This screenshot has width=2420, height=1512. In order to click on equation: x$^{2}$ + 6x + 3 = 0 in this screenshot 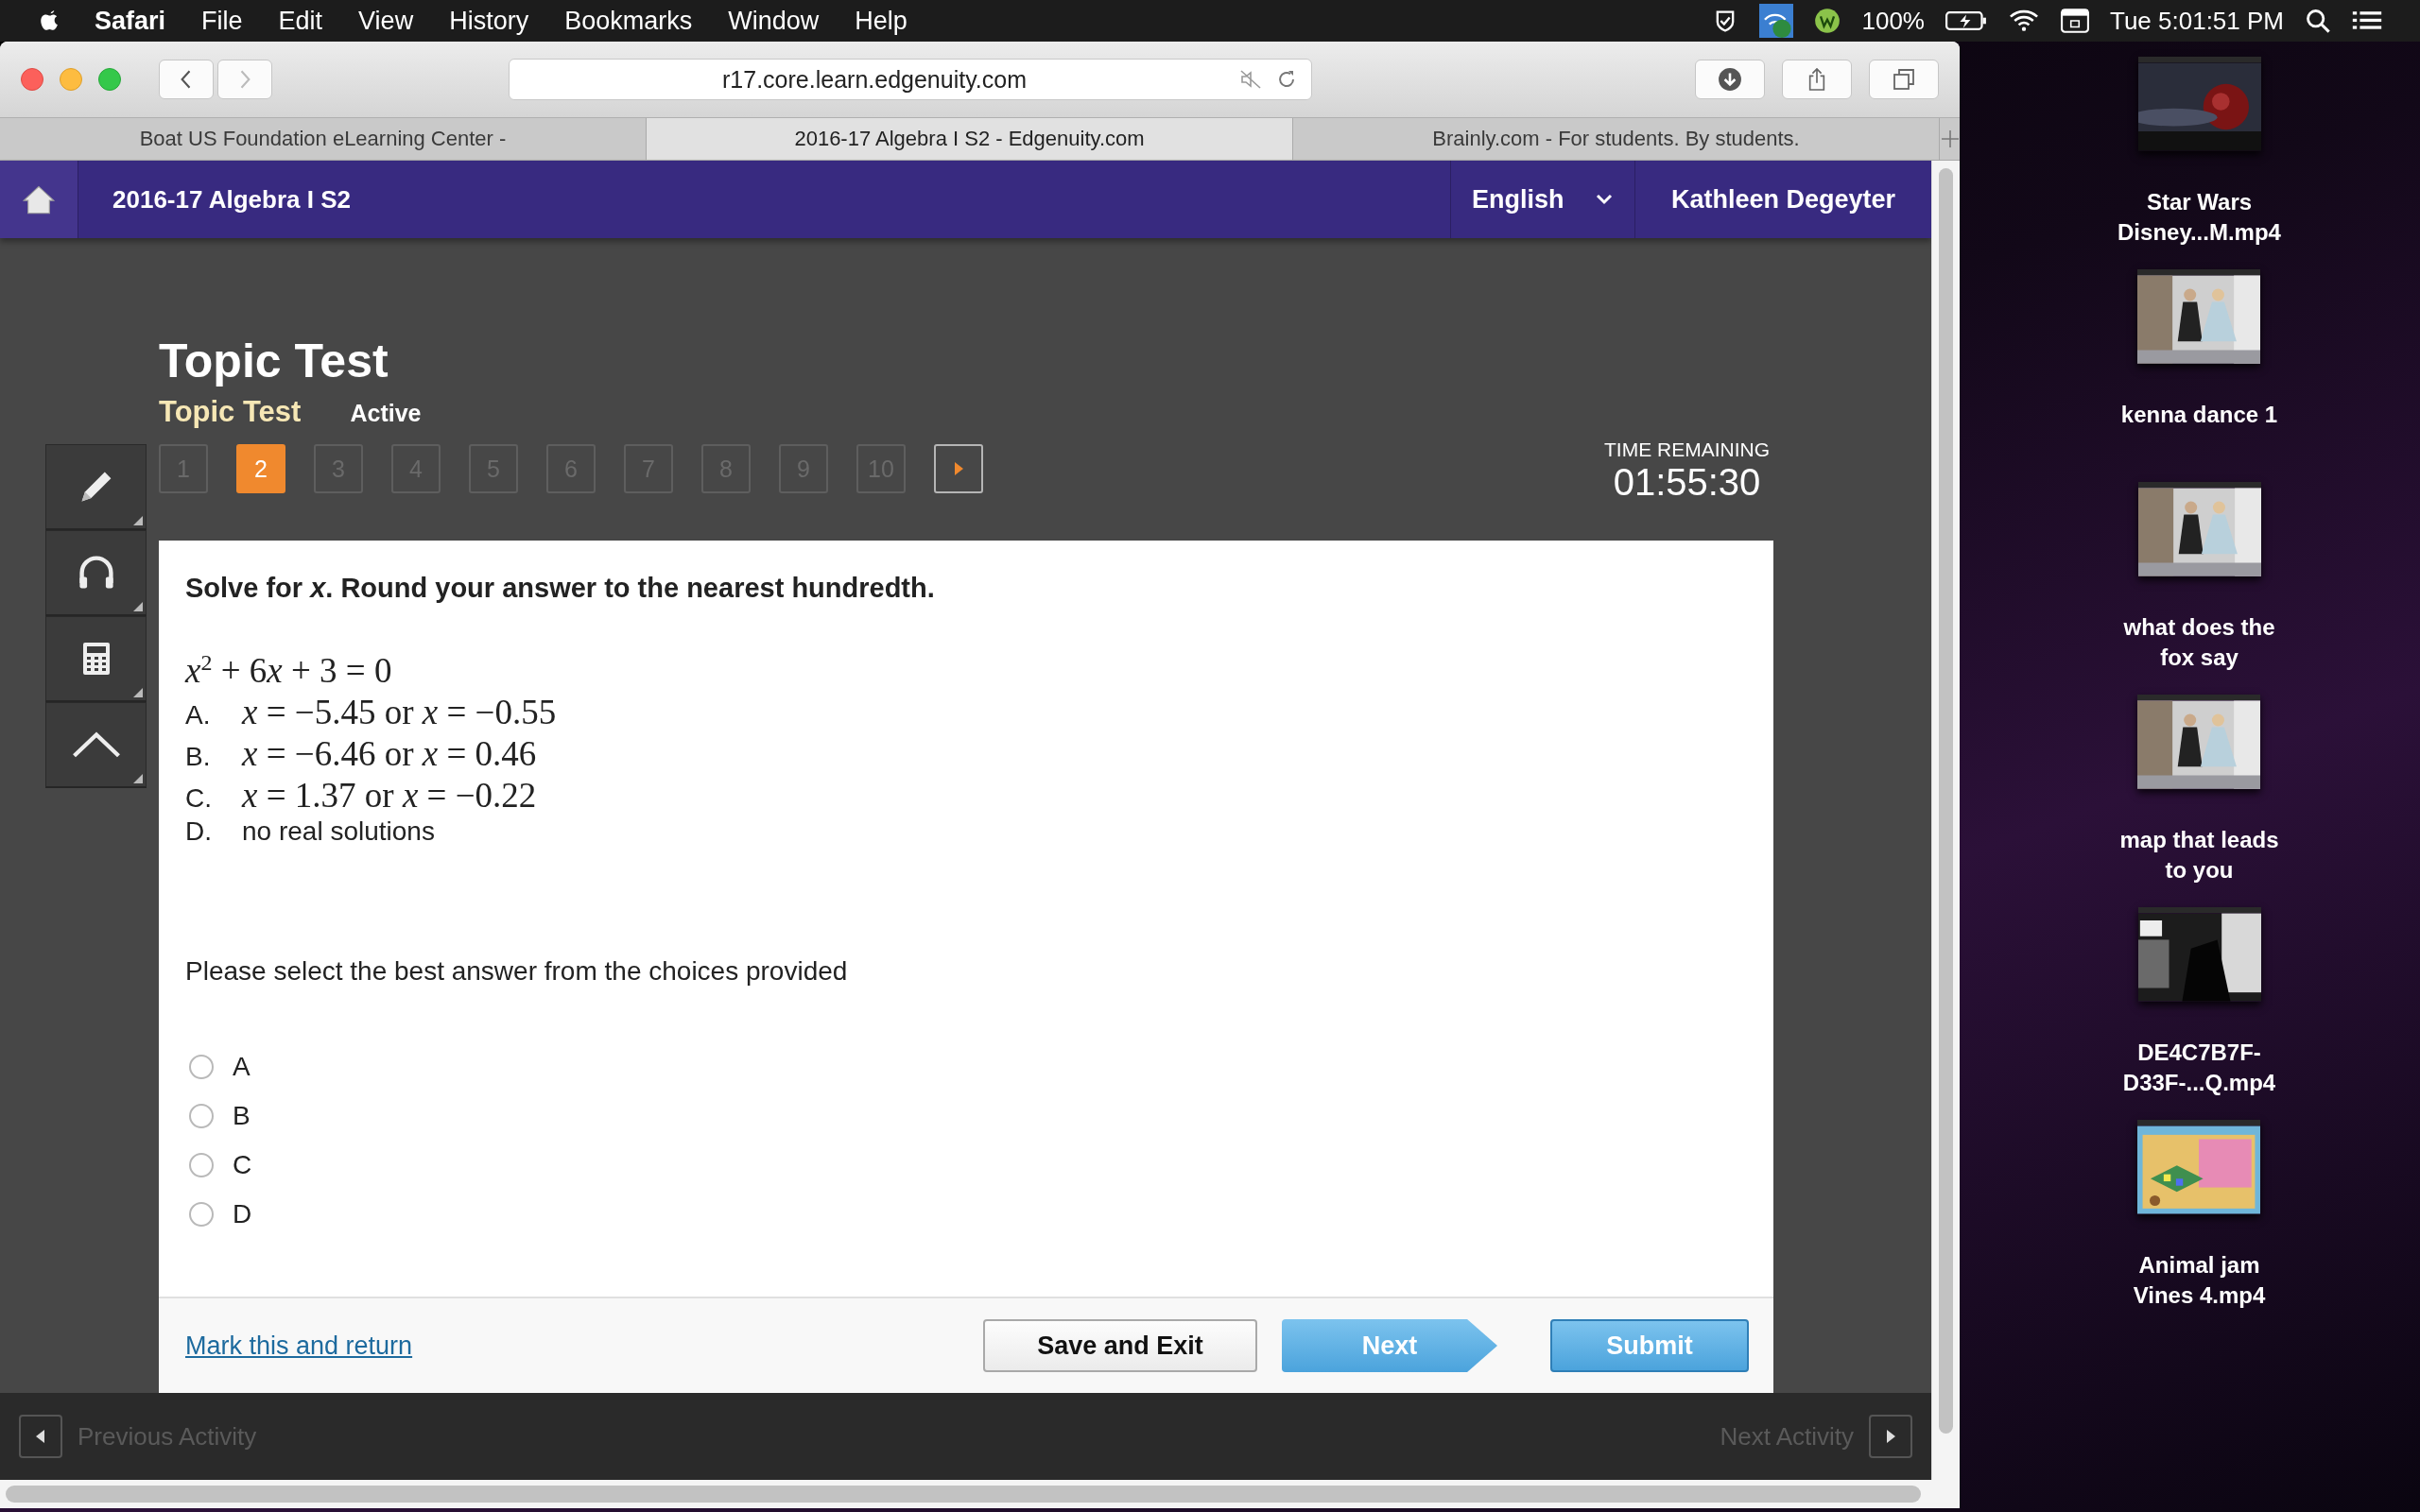, I will do `click(289, 671)`.